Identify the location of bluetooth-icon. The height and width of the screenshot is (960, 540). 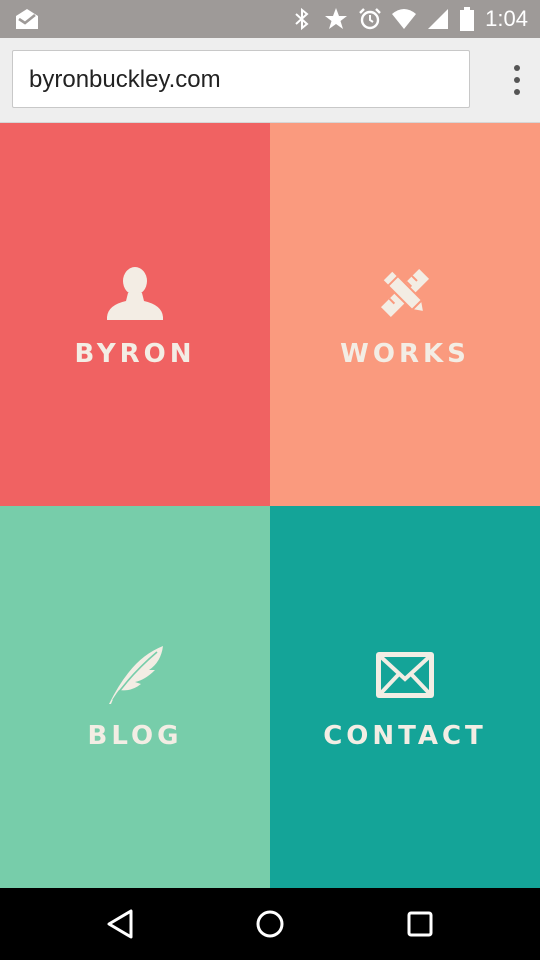
(302, 19).